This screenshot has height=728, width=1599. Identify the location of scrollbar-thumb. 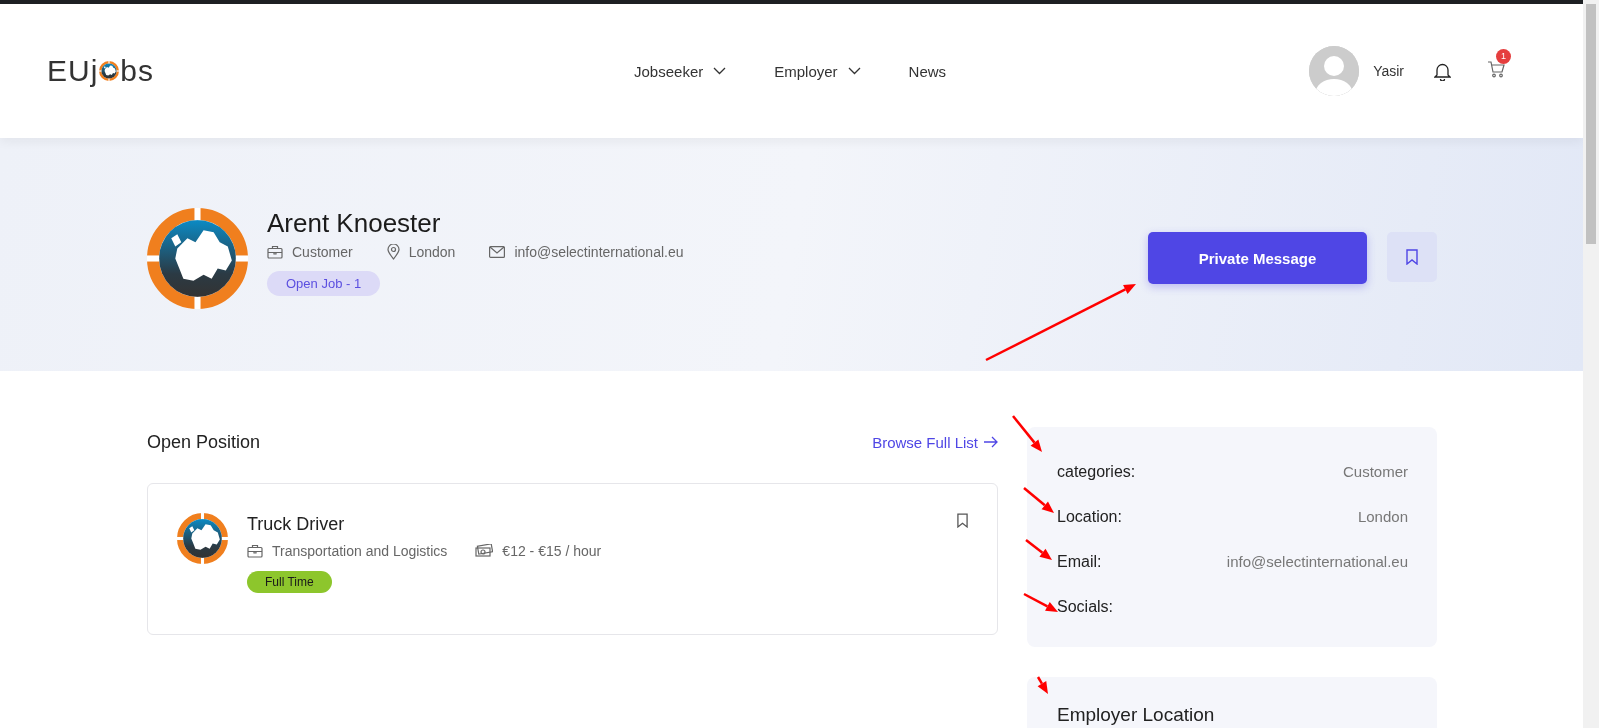
(1591, 124).